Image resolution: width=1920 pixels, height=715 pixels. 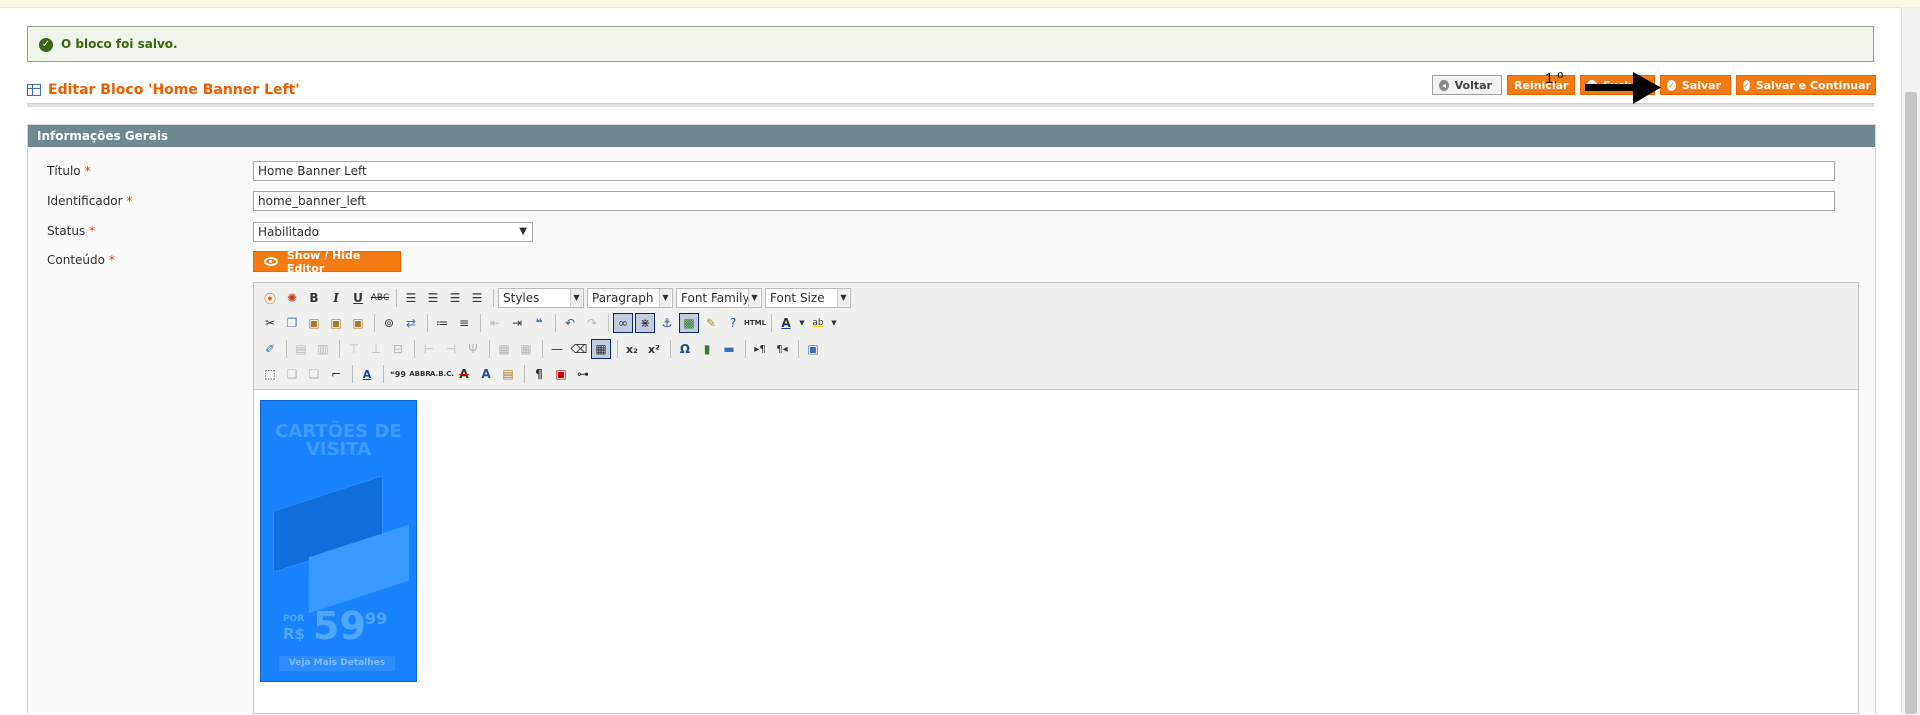 What do you see at coordinates (523, 231) in the screenshot?
I see `select-arrow-icon: ▼` at bounding box center [523, 231].